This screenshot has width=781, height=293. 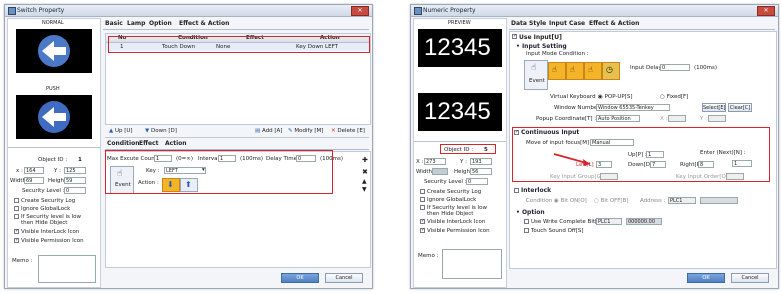 What do you see at coordinates (75, 170) in the screenshot?
I see `y-field: 125` at bounding box center [75, 170].